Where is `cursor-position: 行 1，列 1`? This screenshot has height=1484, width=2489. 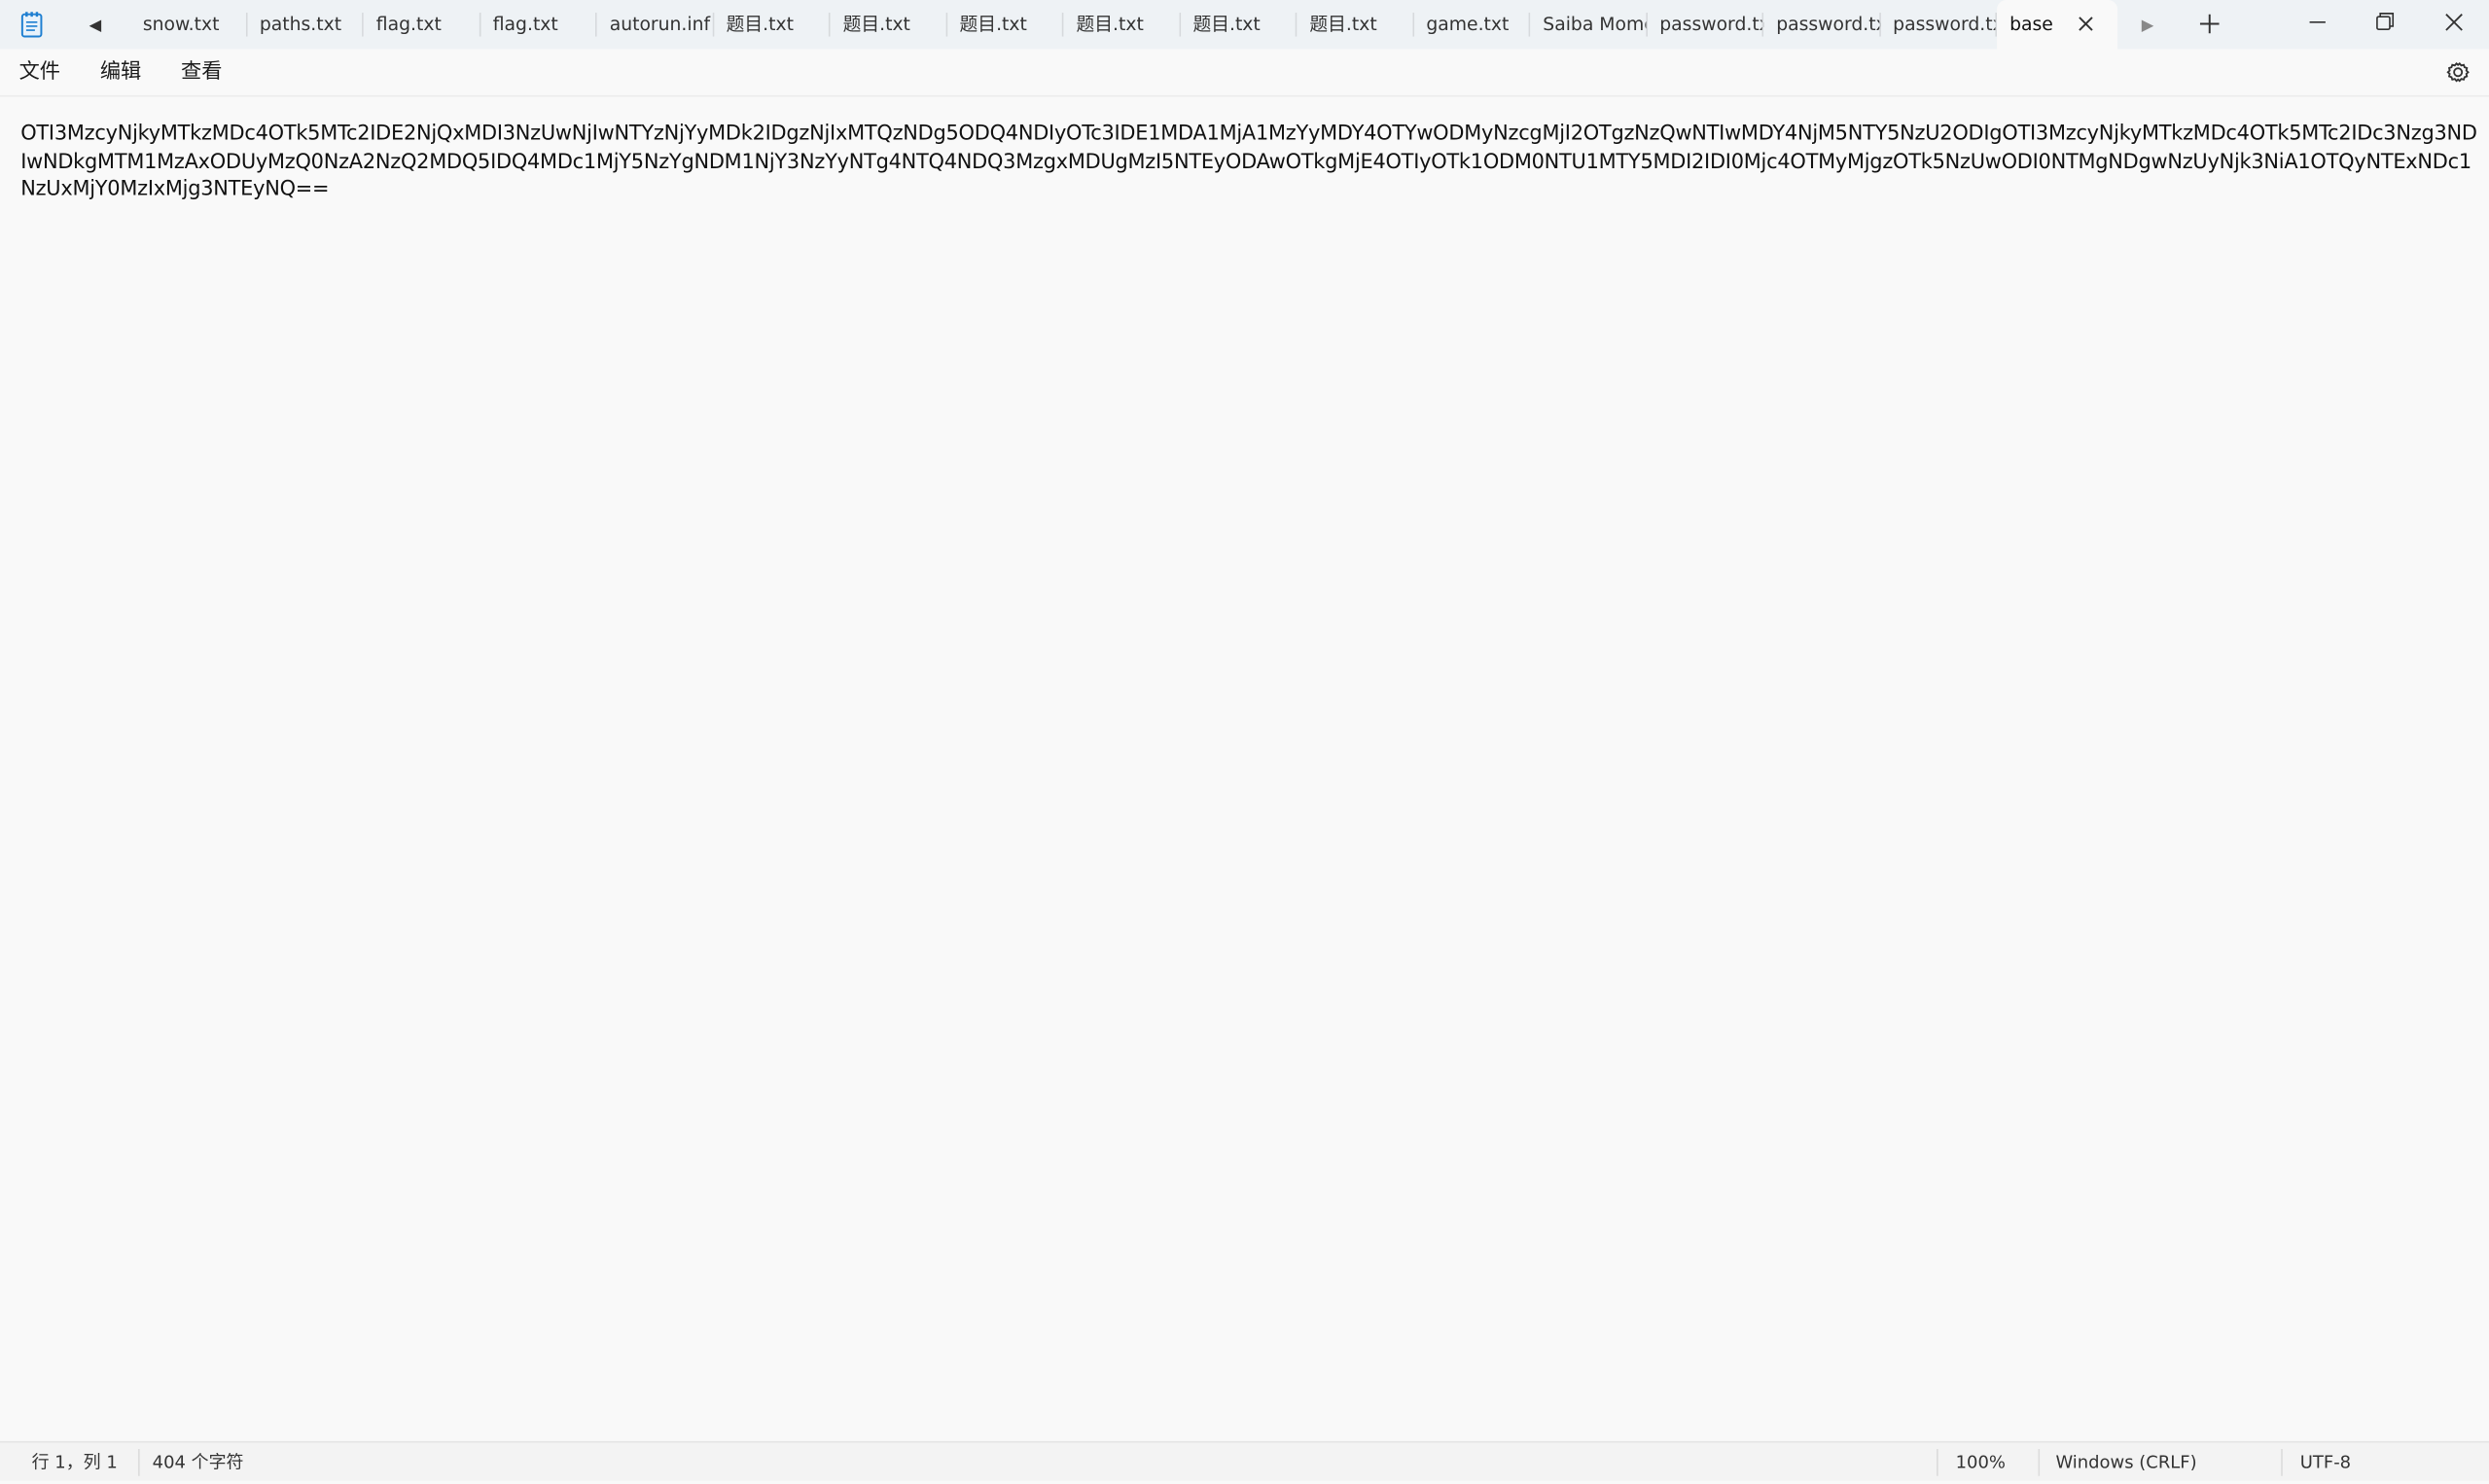
cursor-position: 行 1，列 1 is located at coordinates (74, 1463).